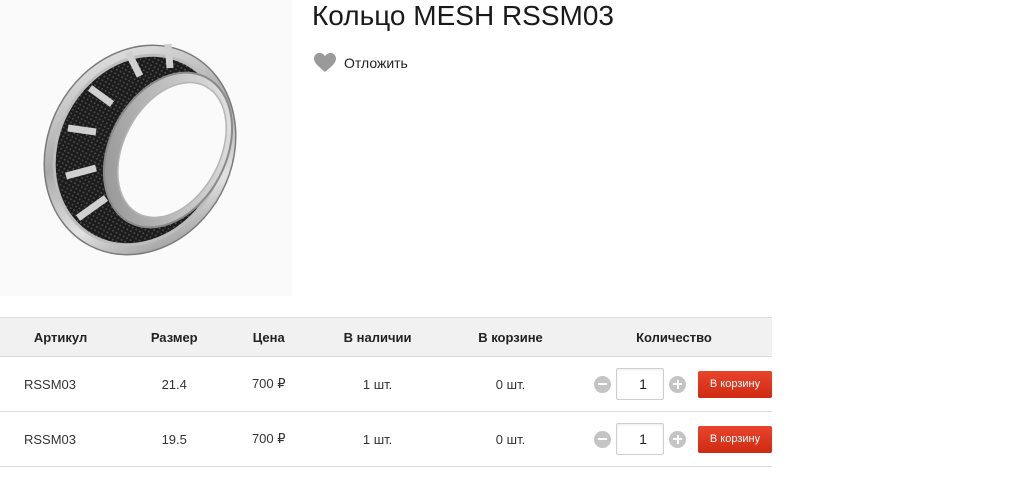 This screenshot has height=484, width=1026. What do you see at coordinates (269, 337) in the screenshot?
I see `header-price: Цена` at bounding box center [269, 337].